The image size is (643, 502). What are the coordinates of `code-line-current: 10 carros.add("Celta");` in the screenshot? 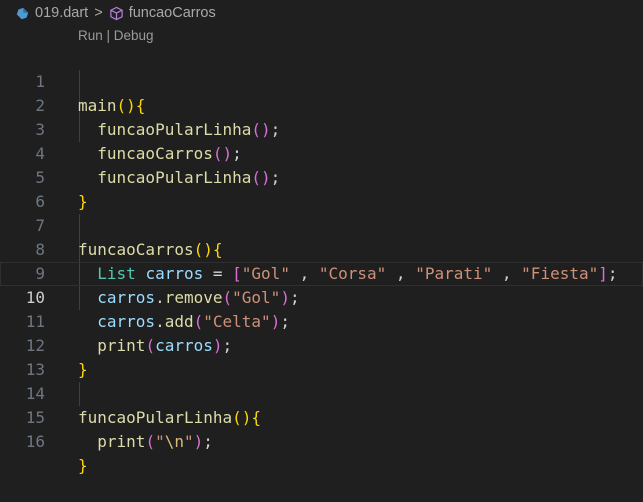 It's located at (321, 296).